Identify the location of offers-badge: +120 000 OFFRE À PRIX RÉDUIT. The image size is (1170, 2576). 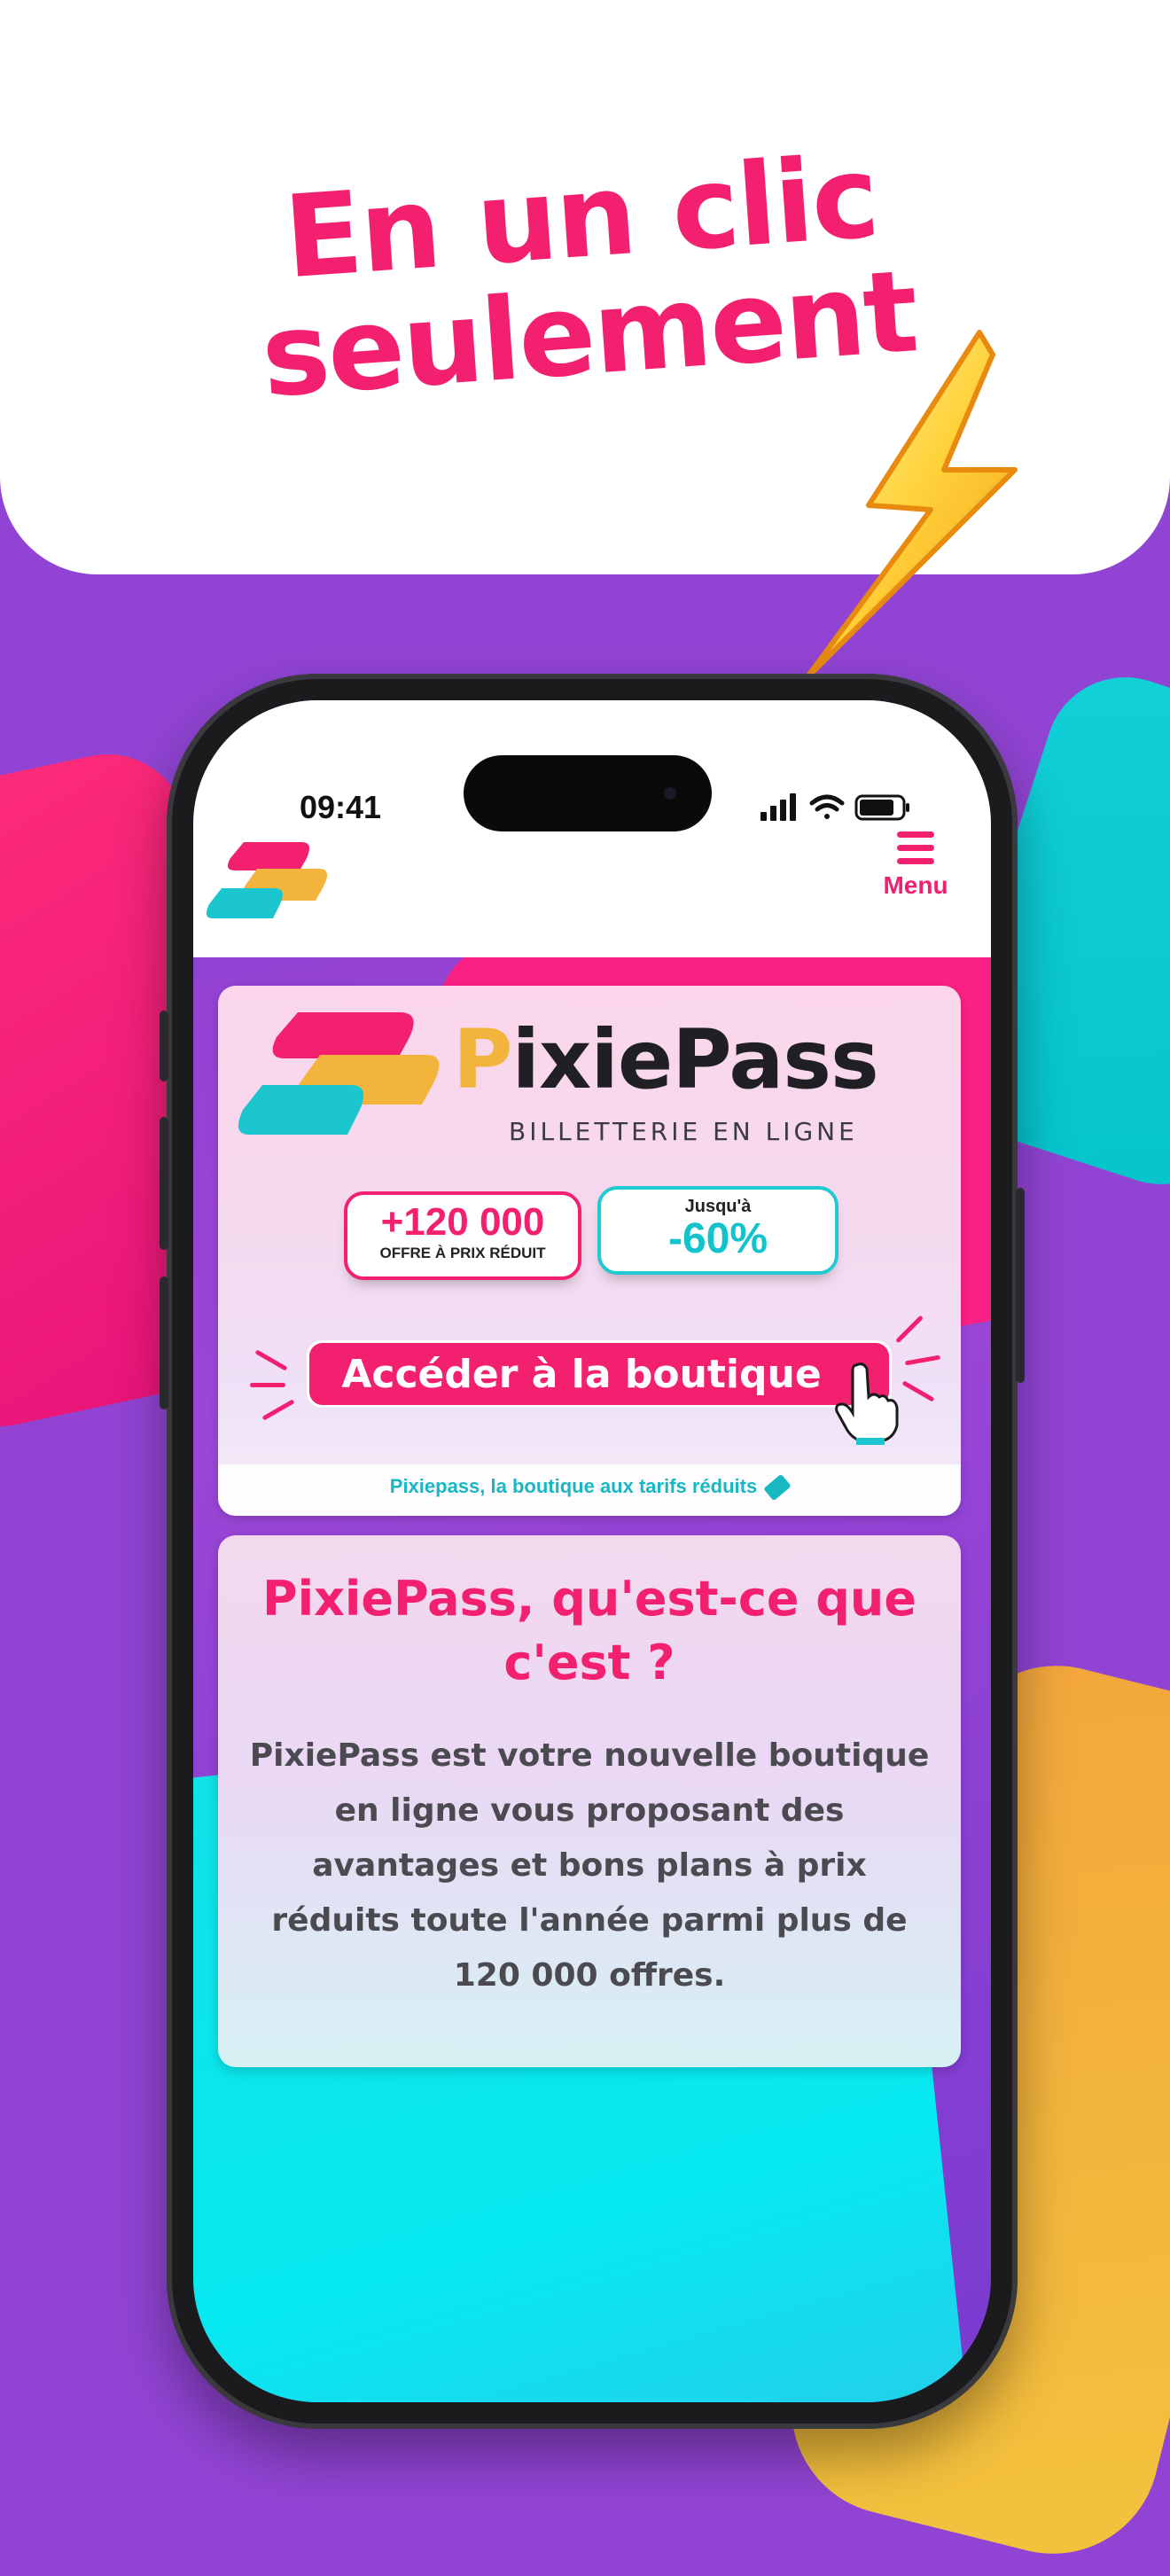
(462, 1235).